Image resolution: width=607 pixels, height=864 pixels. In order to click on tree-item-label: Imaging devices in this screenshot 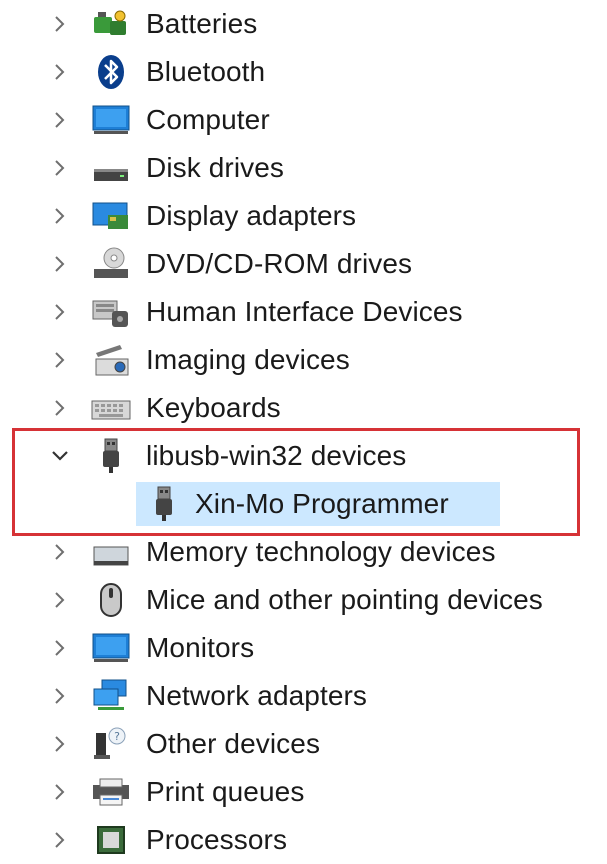, I will do `click(248, 359)`.